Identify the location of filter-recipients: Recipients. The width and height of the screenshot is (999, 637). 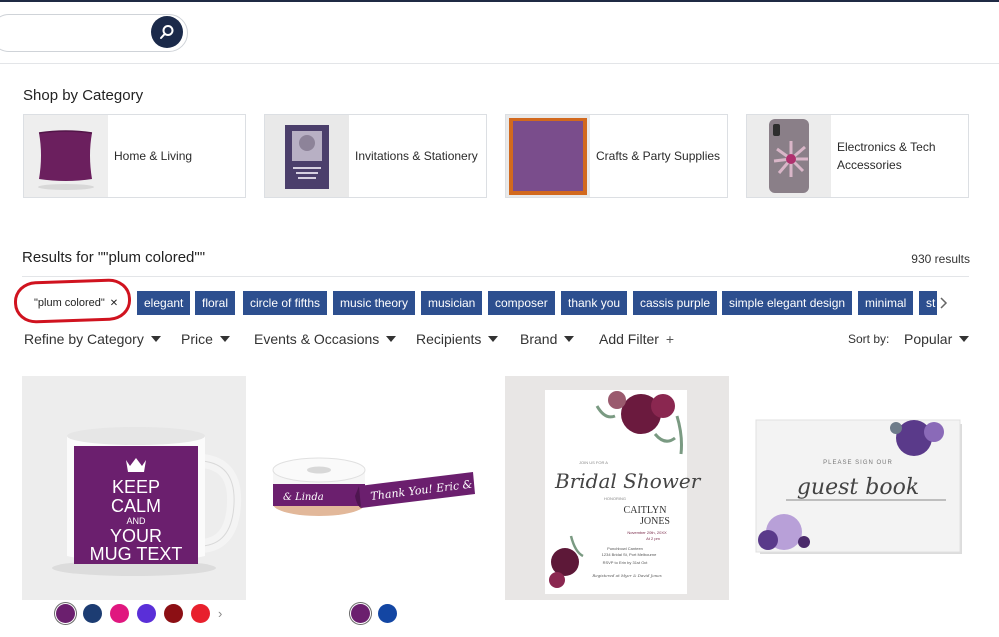
(457, 339).